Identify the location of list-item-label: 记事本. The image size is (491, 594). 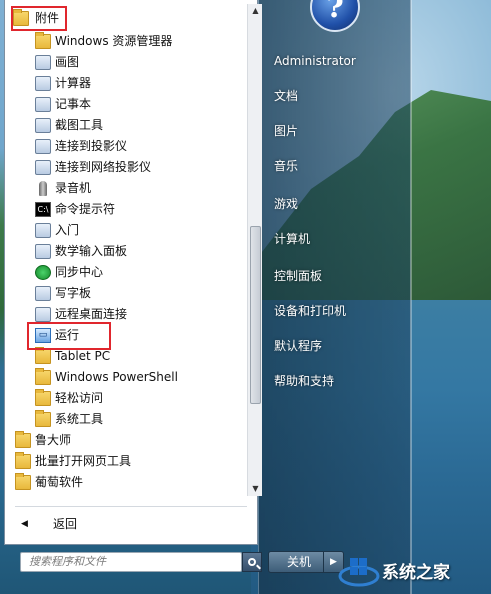
(73, 104).